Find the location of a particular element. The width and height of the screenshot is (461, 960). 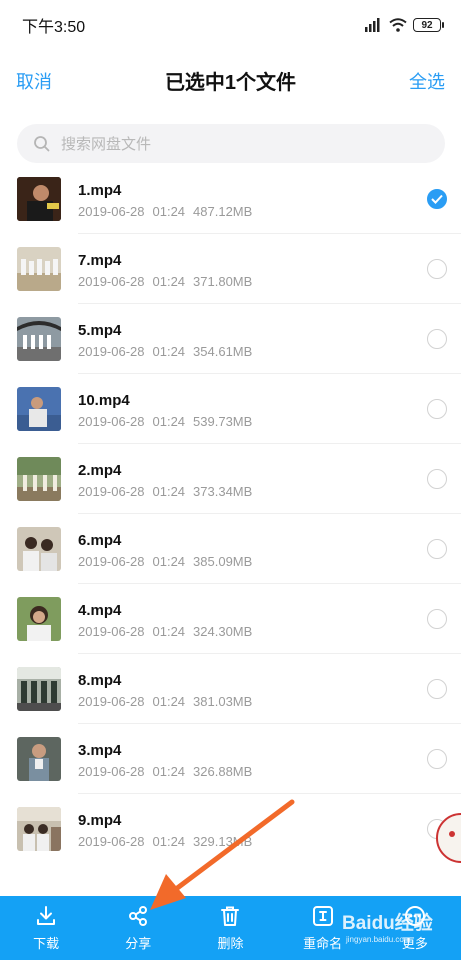

delete-label: 删除 is located at coordinates (230, 943).